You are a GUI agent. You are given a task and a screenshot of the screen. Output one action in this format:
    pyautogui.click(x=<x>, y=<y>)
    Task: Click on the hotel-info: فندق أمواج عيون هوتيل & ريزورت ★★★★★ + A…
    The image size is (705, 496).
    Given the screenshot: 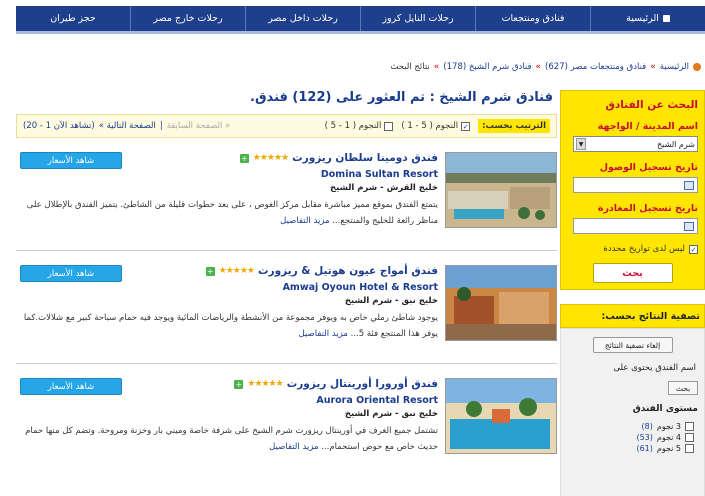 What is the action you would take?
    pyautogui.click(x=231, y=303)
    